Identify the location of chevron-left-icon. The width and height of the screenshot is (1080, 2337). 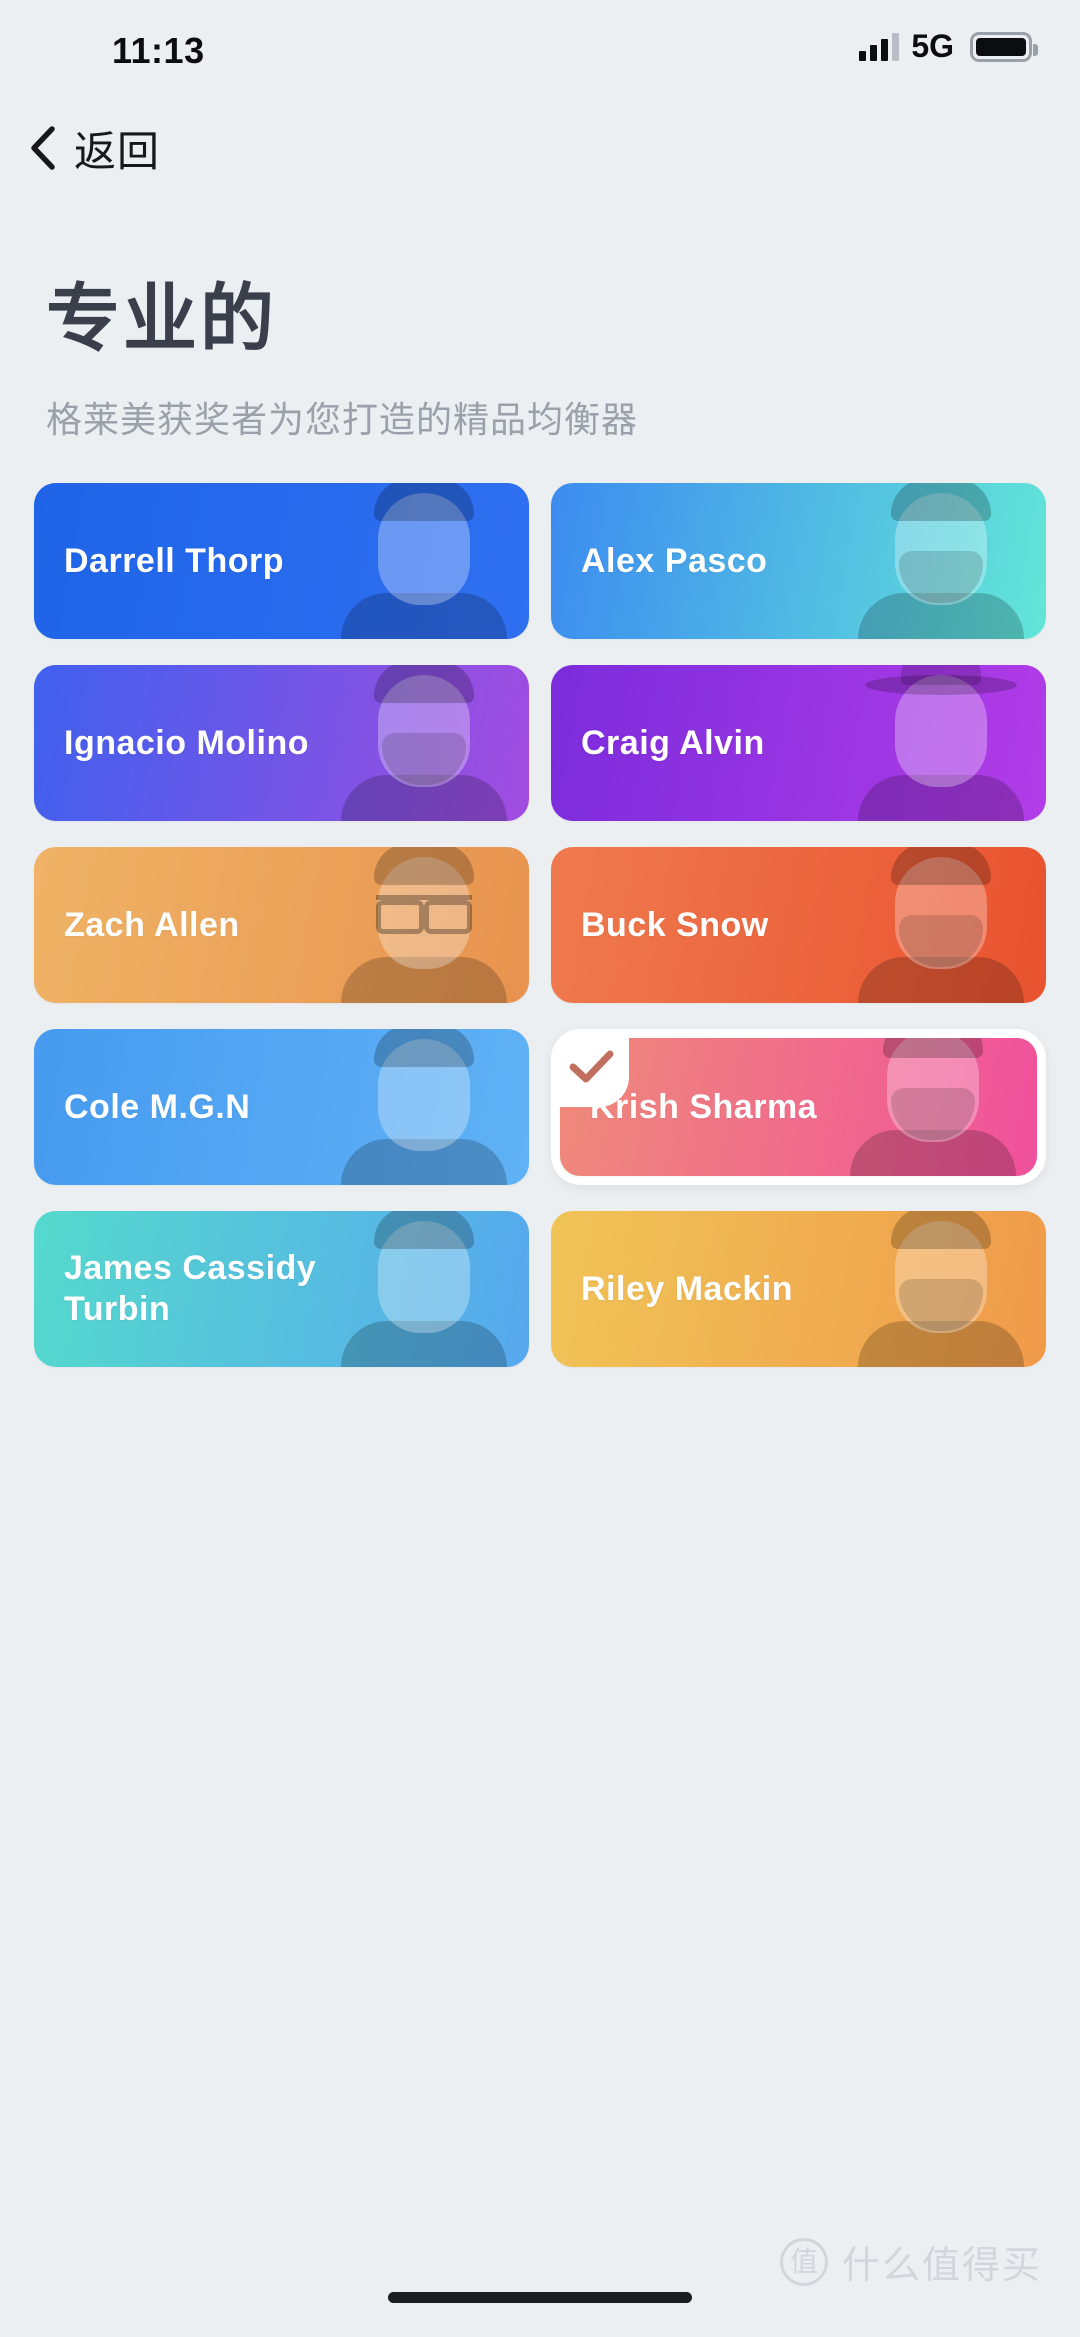
(43, 148).